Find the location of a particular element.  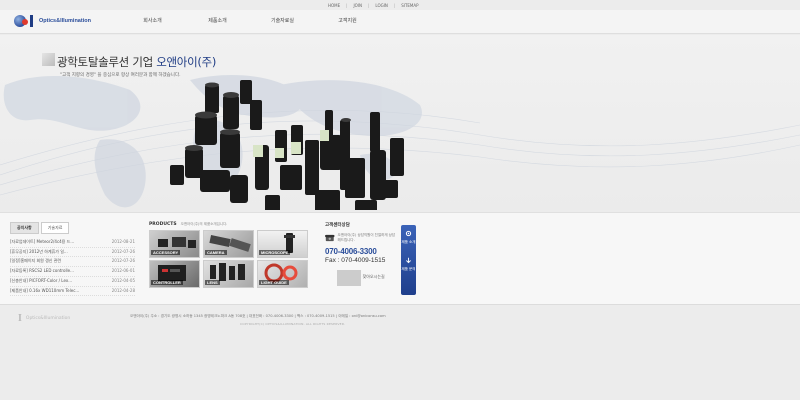

hero-title: 광학토탈솔루션 기업 오앤아이(주) is located at coordinates (136, 62).